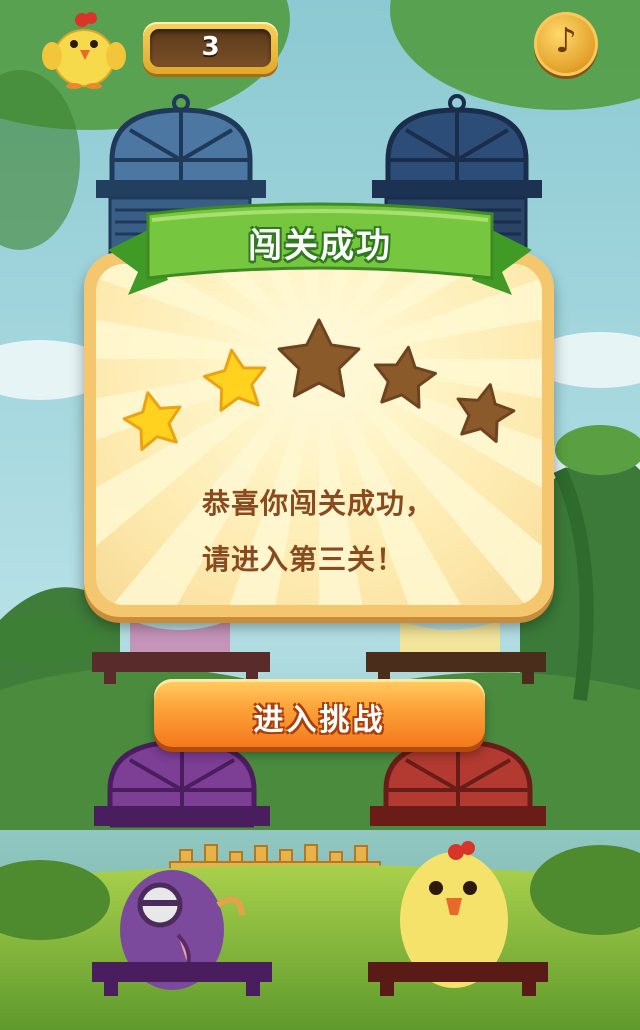 Image resolution: width=640 pixels, height=1030 pixels. What do you see at coordinates (566, 41) in the screenshot?
I see `music-note-icon: ♪` at bounding box center [566, 41].